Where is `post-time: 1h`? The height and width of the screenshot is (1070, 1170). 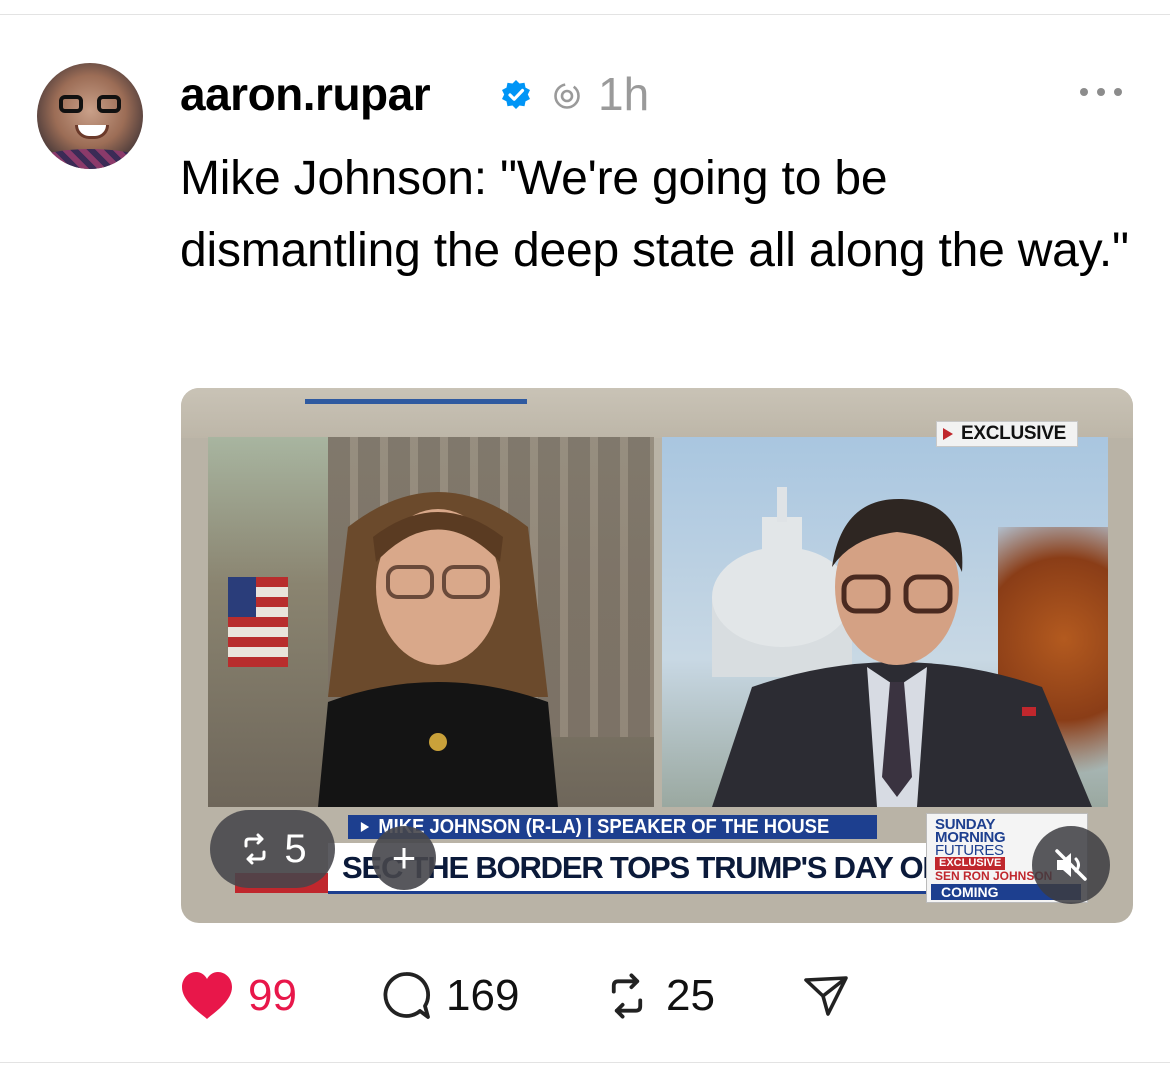 post-time: 1h is located at coordinates (624, 94).